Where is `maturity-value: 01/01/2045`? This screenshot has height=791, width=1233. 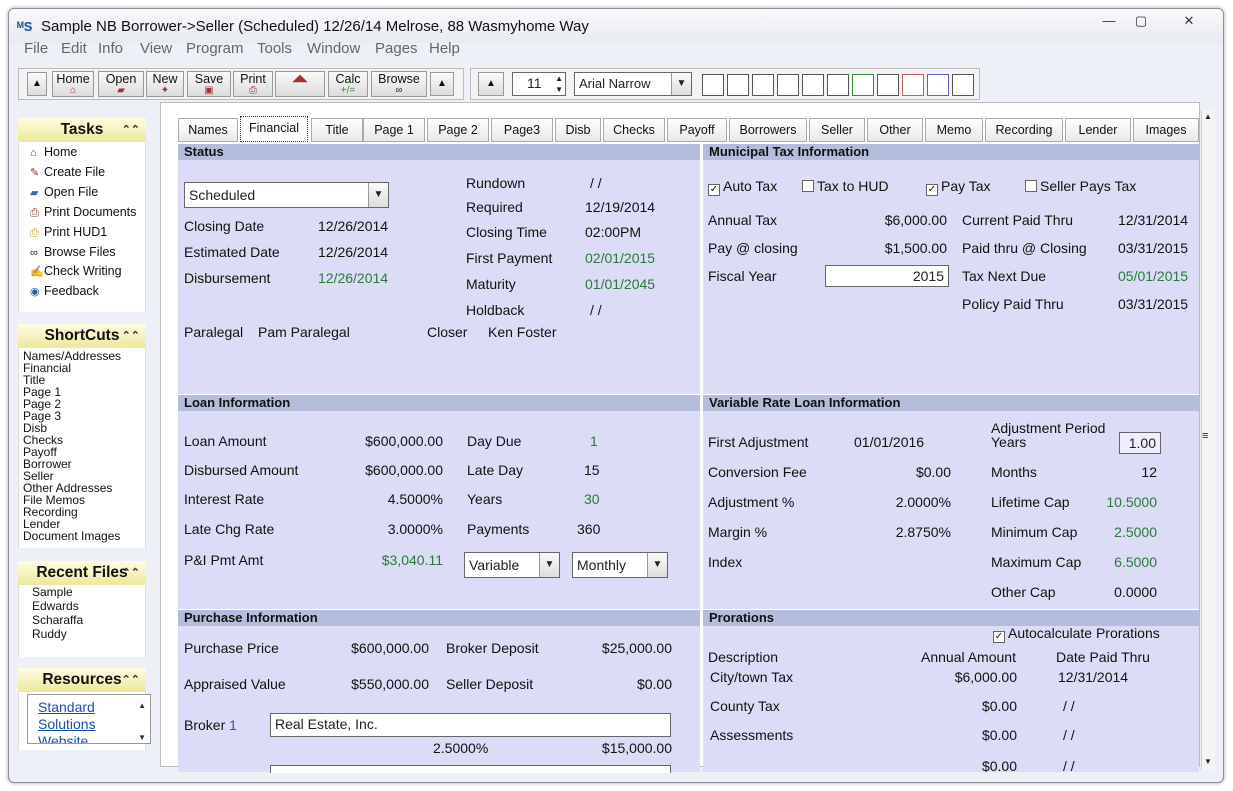 maturity-value: 01/01/2045 is located at coordinates (620, 284).